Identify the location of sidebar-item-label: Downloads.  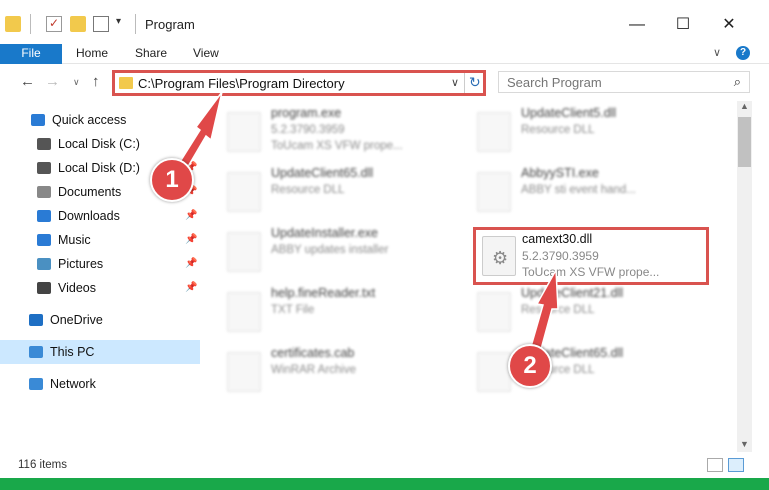
(89, 216).